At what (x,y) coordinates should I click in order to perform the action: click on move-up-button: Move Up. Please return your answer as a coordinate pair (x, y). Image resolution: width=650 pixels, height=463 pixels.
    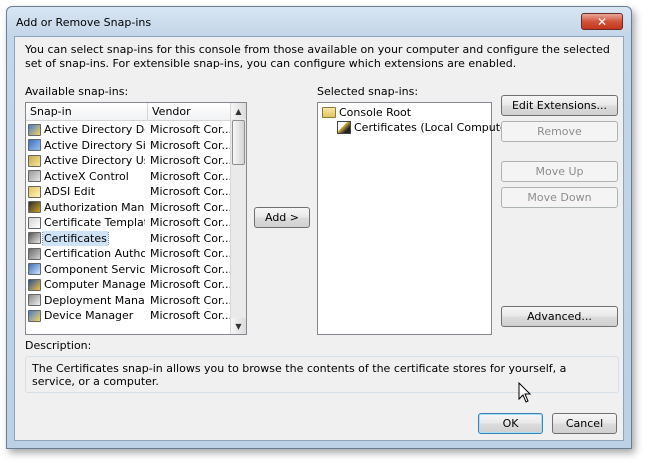
    Looking at the image, I should click on (559, 171).